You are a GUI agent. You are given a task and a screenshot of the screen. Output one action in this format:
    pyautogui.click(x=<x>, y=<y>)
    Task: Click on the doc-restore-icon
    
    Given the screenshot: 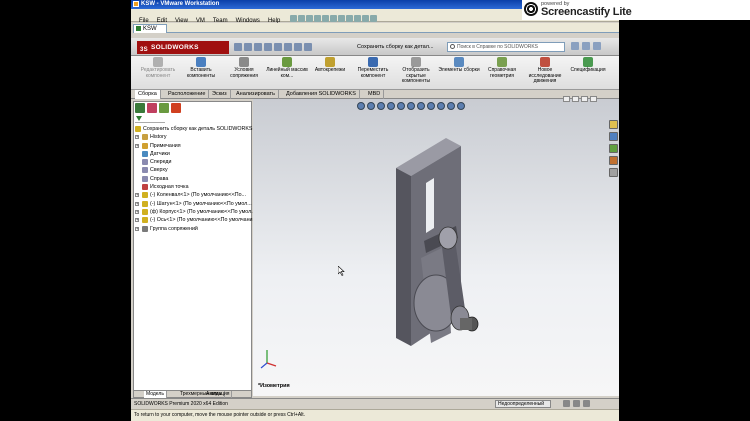 What is the action you would take?
    pyautogui.click(x=575, y=99)
    